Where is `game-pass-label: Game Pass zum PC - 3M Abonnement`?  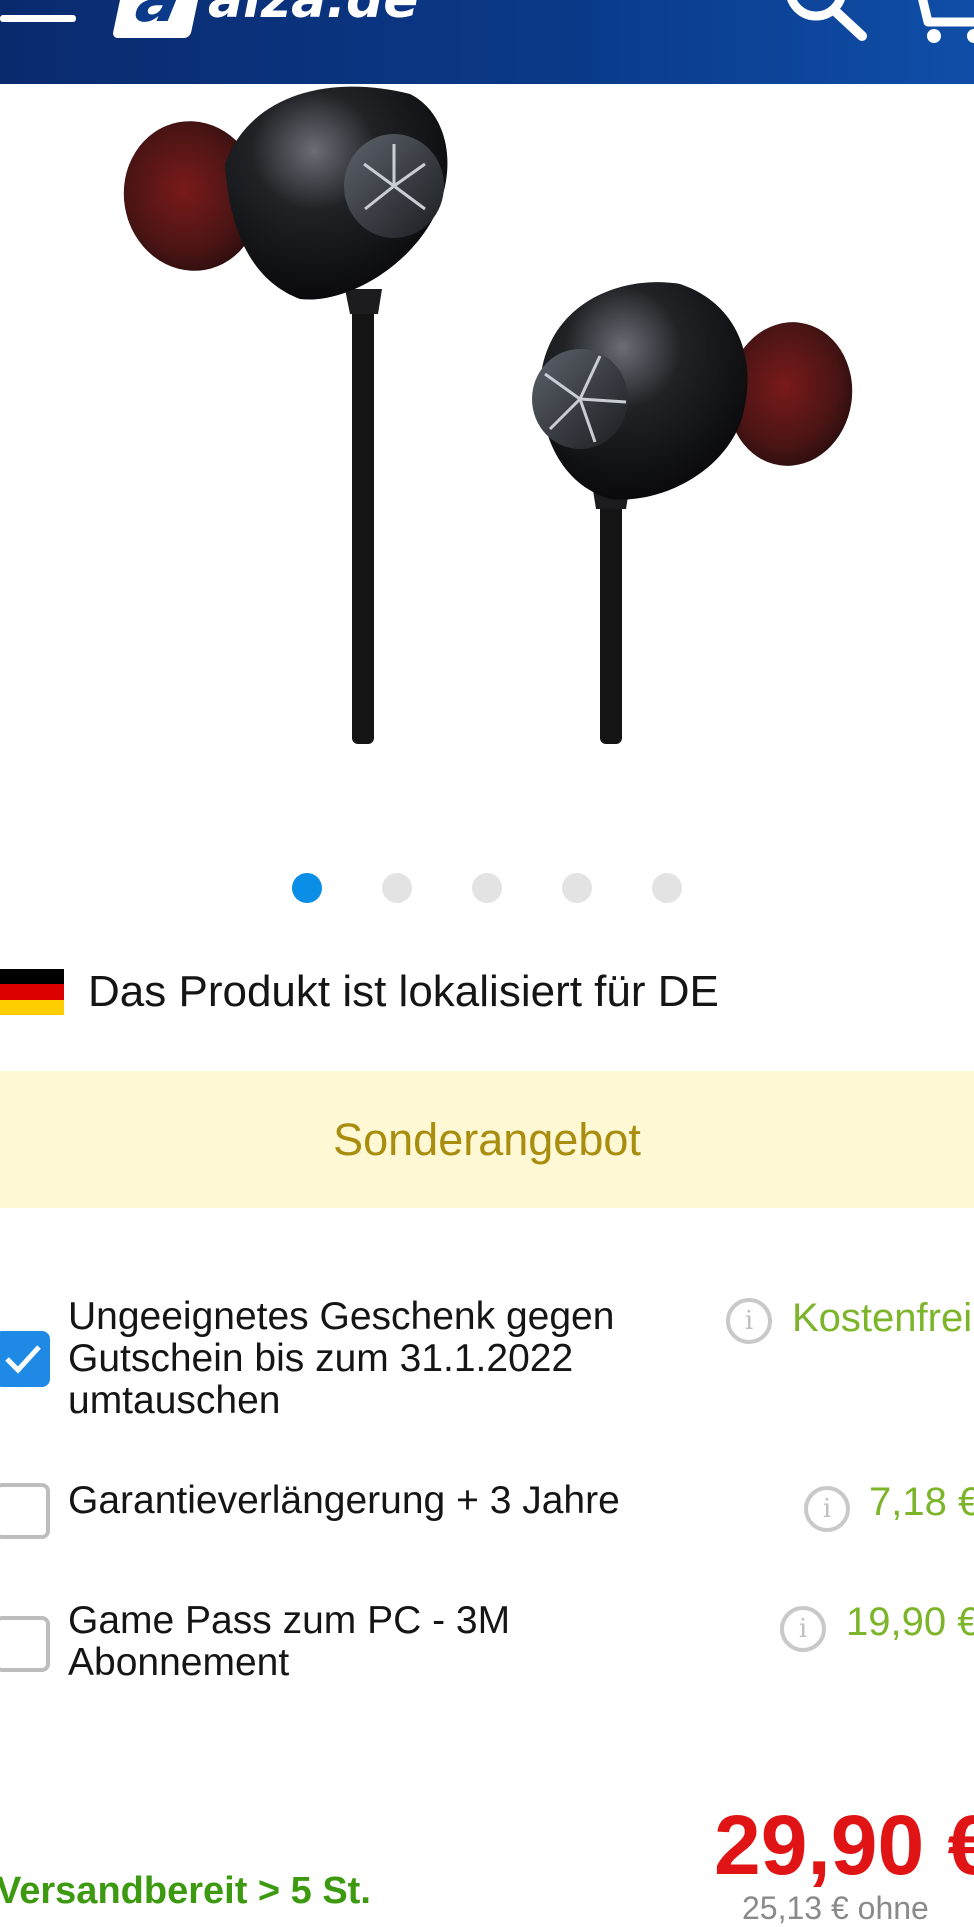 game-pass-label: Game Pass zum PC - 3M Abonnement is located at coordinates (289, 1641).